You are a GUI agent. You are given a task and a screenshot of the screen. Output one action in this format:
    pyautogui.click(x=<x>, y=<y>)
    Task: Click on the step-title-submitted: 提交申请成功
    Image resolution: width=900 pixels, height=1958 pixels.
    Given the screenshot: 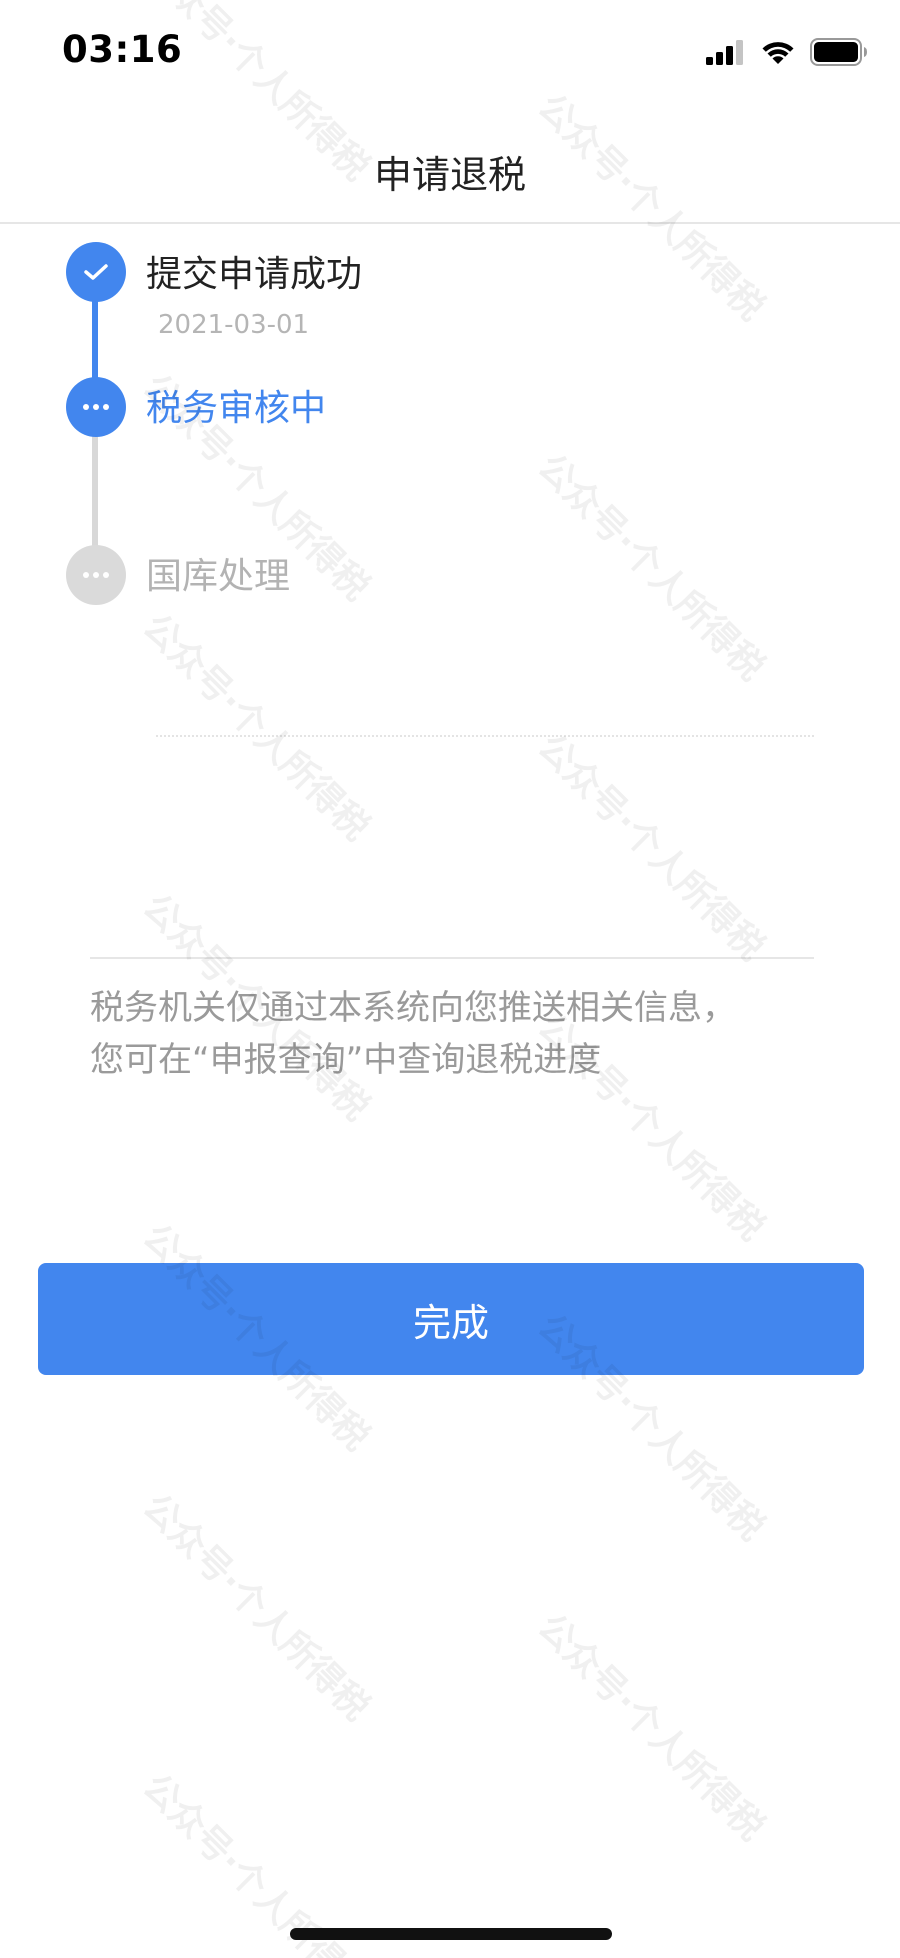 What is the action you would take?
    pyautogui.click(x=254, y=274)
    